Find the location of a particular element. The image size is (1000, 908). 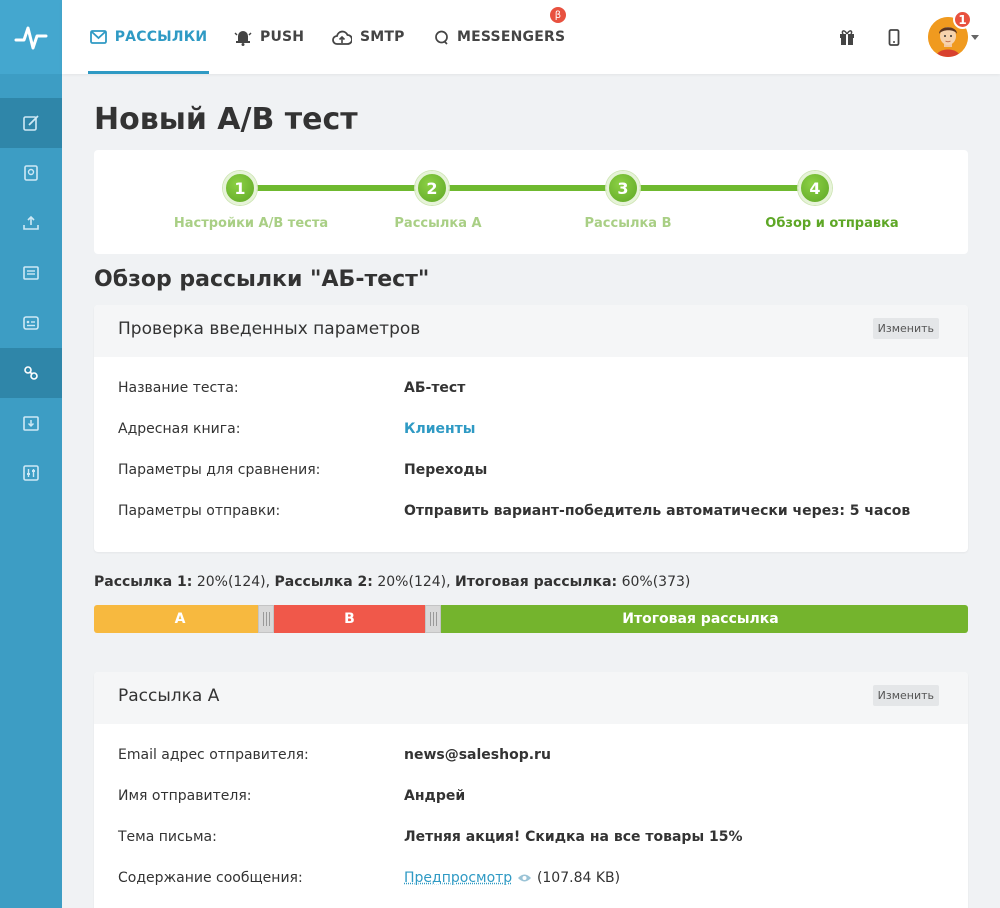

archive-icon is located at coordinates (31, 423).